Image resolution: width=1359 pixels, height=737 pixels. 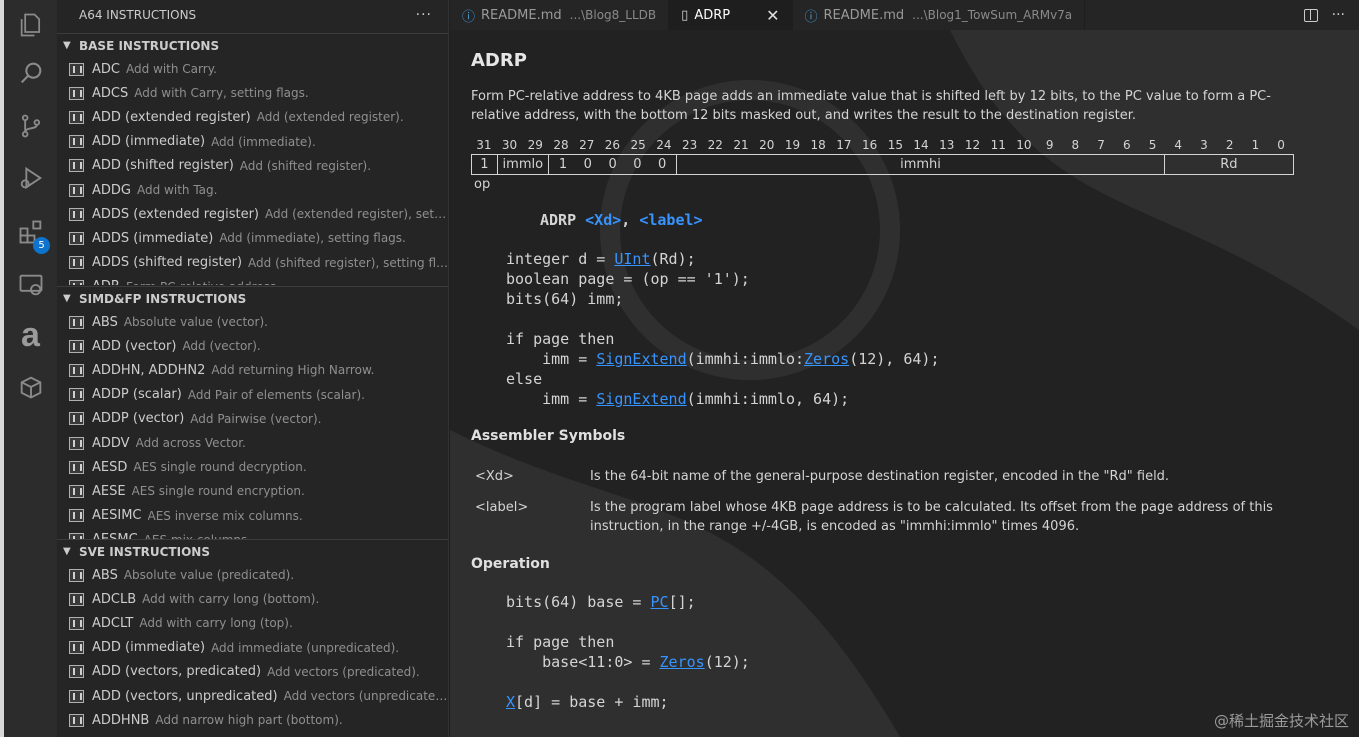 I want to click on instruction-item: ADD (vector) Add (vector)., so click(x=252, y=346).